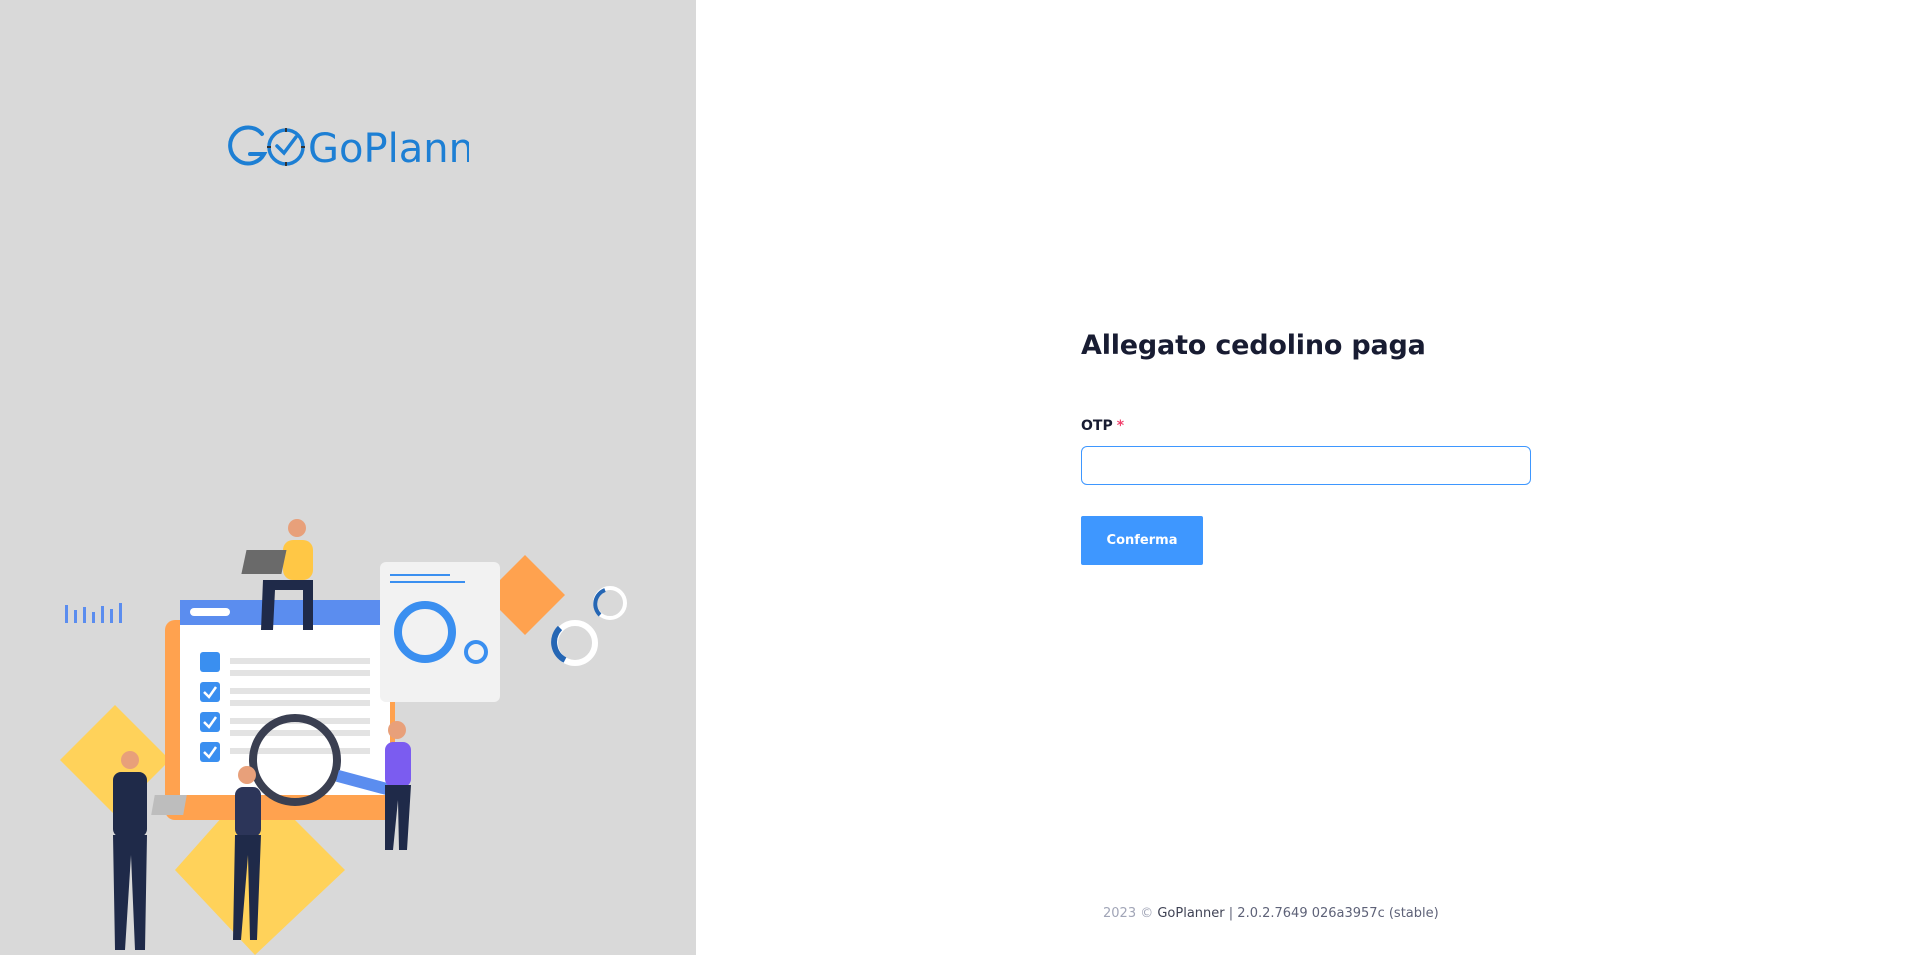 The height and width of the screenshot is (955, 1908). Describe the element at coordinates (1306, 465) in the screenshot. I see `otp-input` at that location.